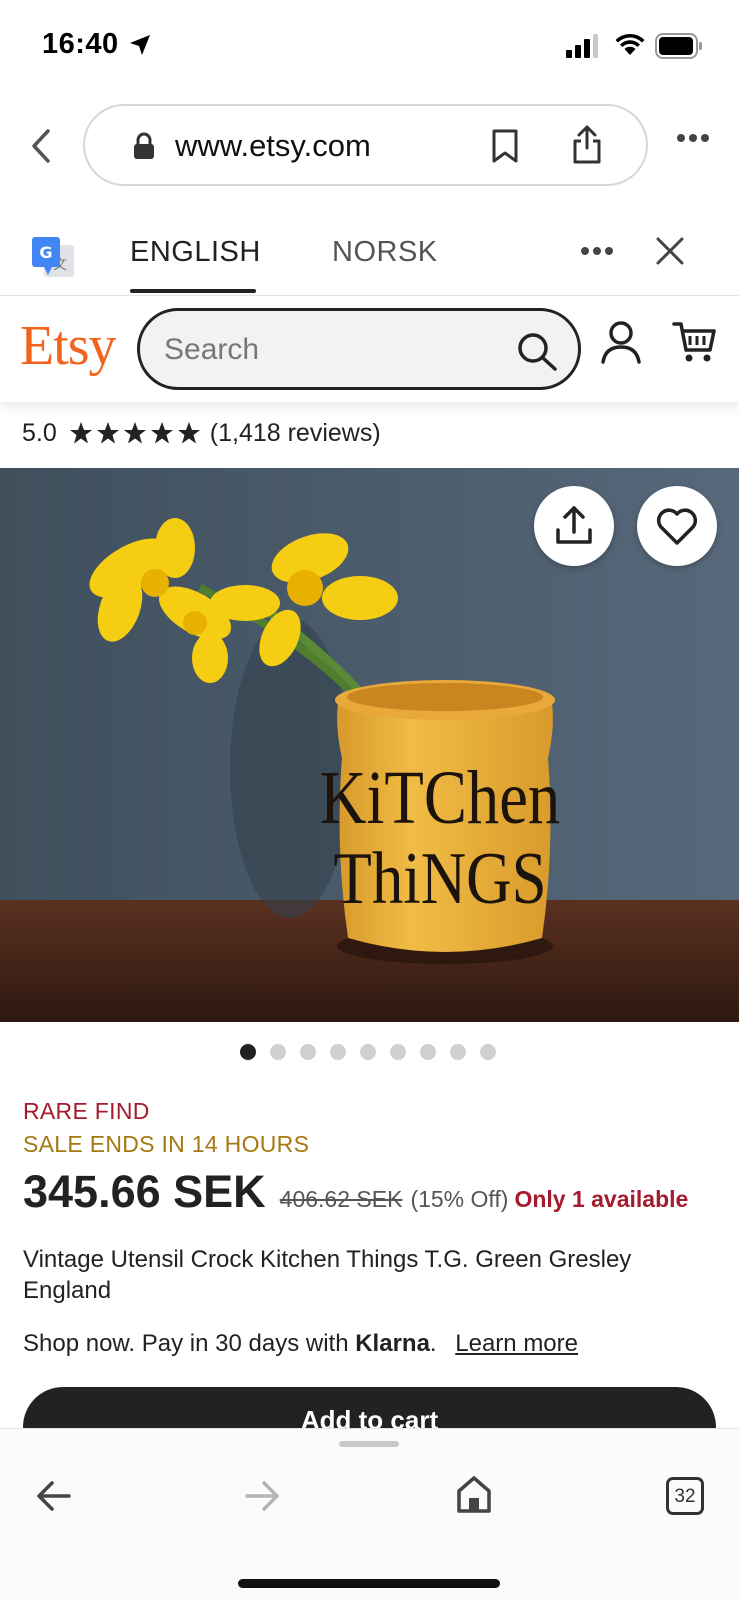  I want to click on heart-icon, so click(677, 526).